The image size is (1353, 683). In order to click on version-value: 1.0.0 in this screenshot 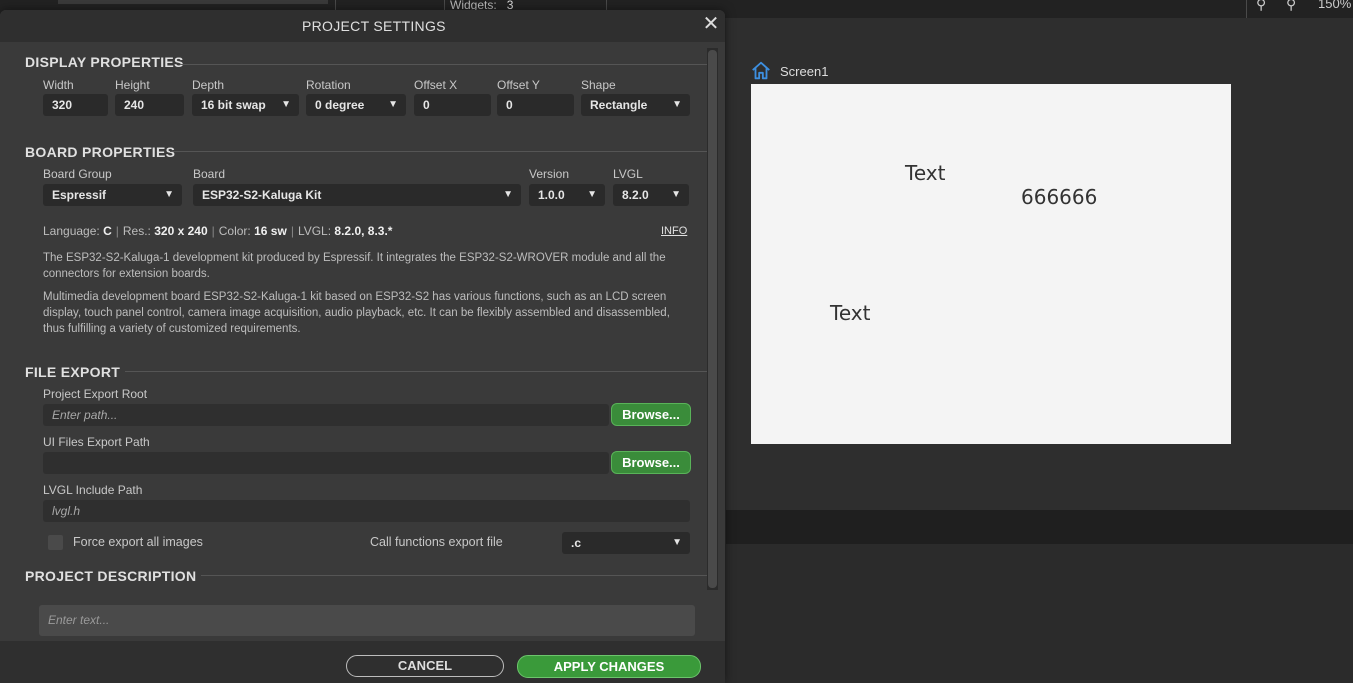, I will do `click(551, 195)`.